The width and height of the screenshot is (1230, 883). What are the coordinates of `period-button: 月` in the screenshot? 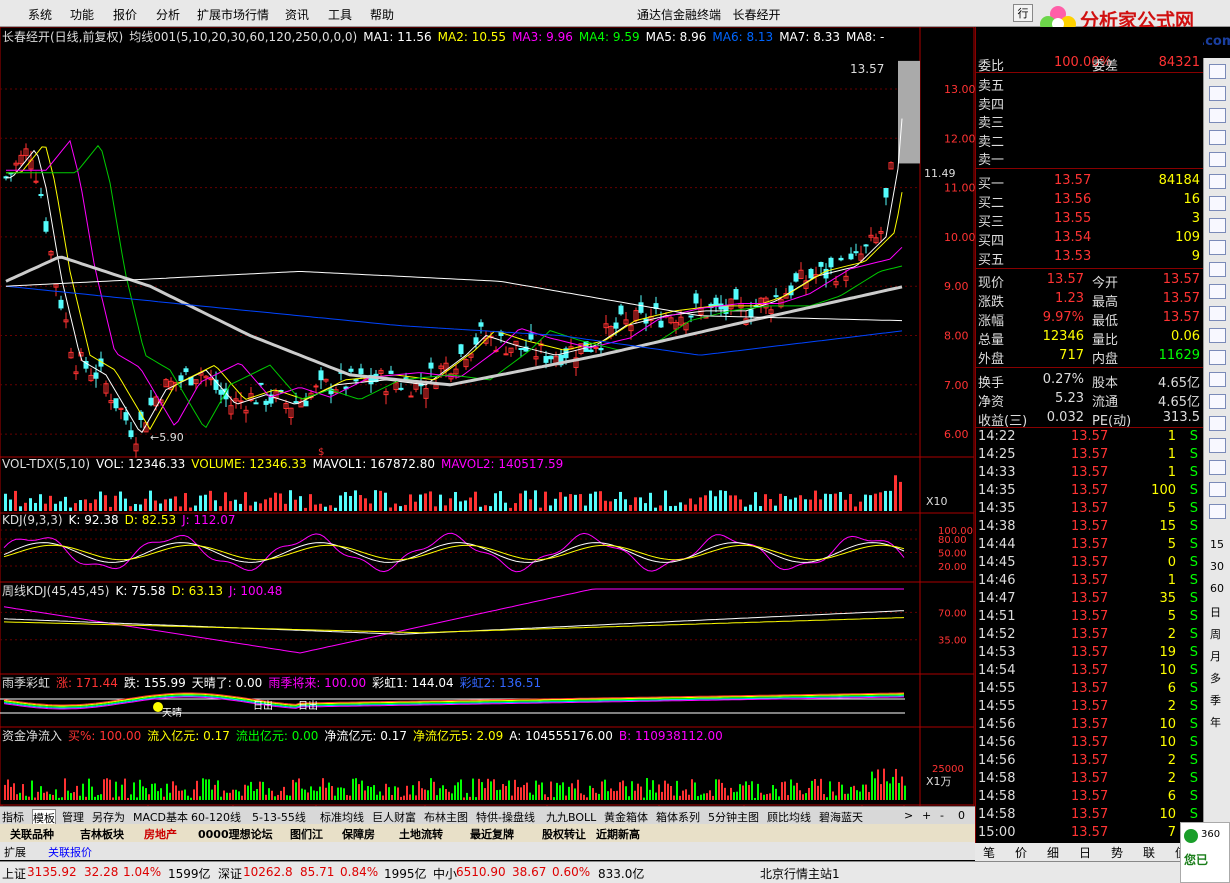 It's located at (1215, 656).